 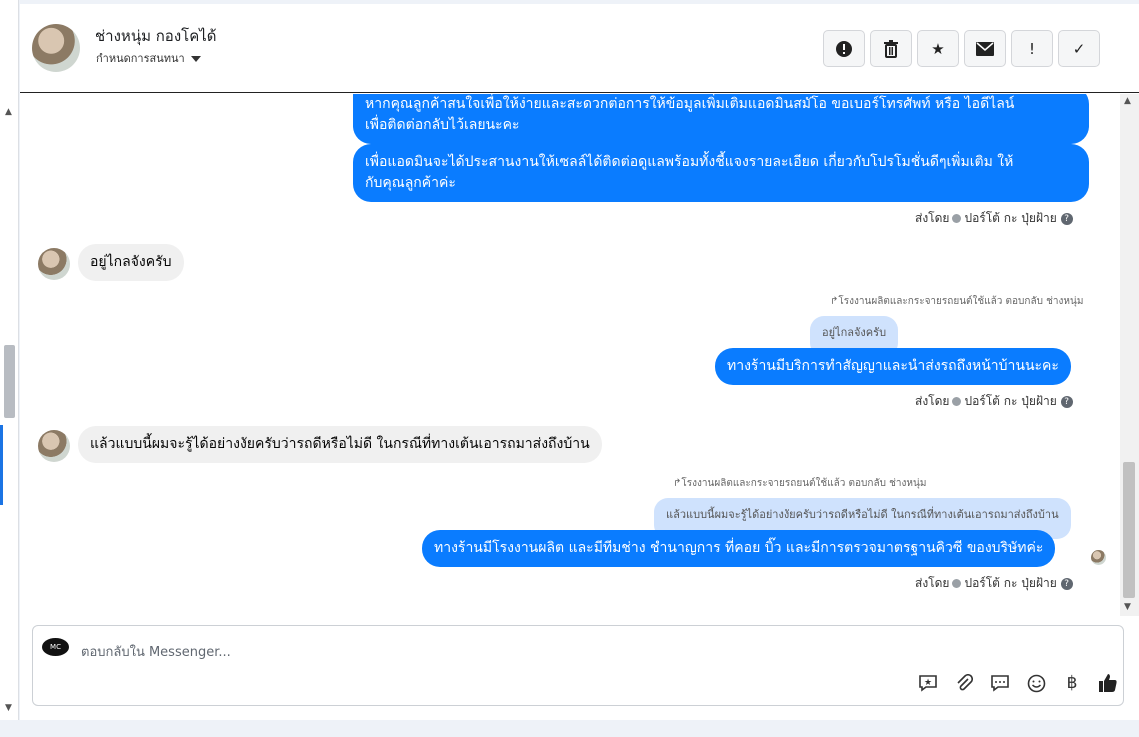 I want to click on assign-conversation-dropdown: กำหนดการสนทนา, so click(x=148, y=58).